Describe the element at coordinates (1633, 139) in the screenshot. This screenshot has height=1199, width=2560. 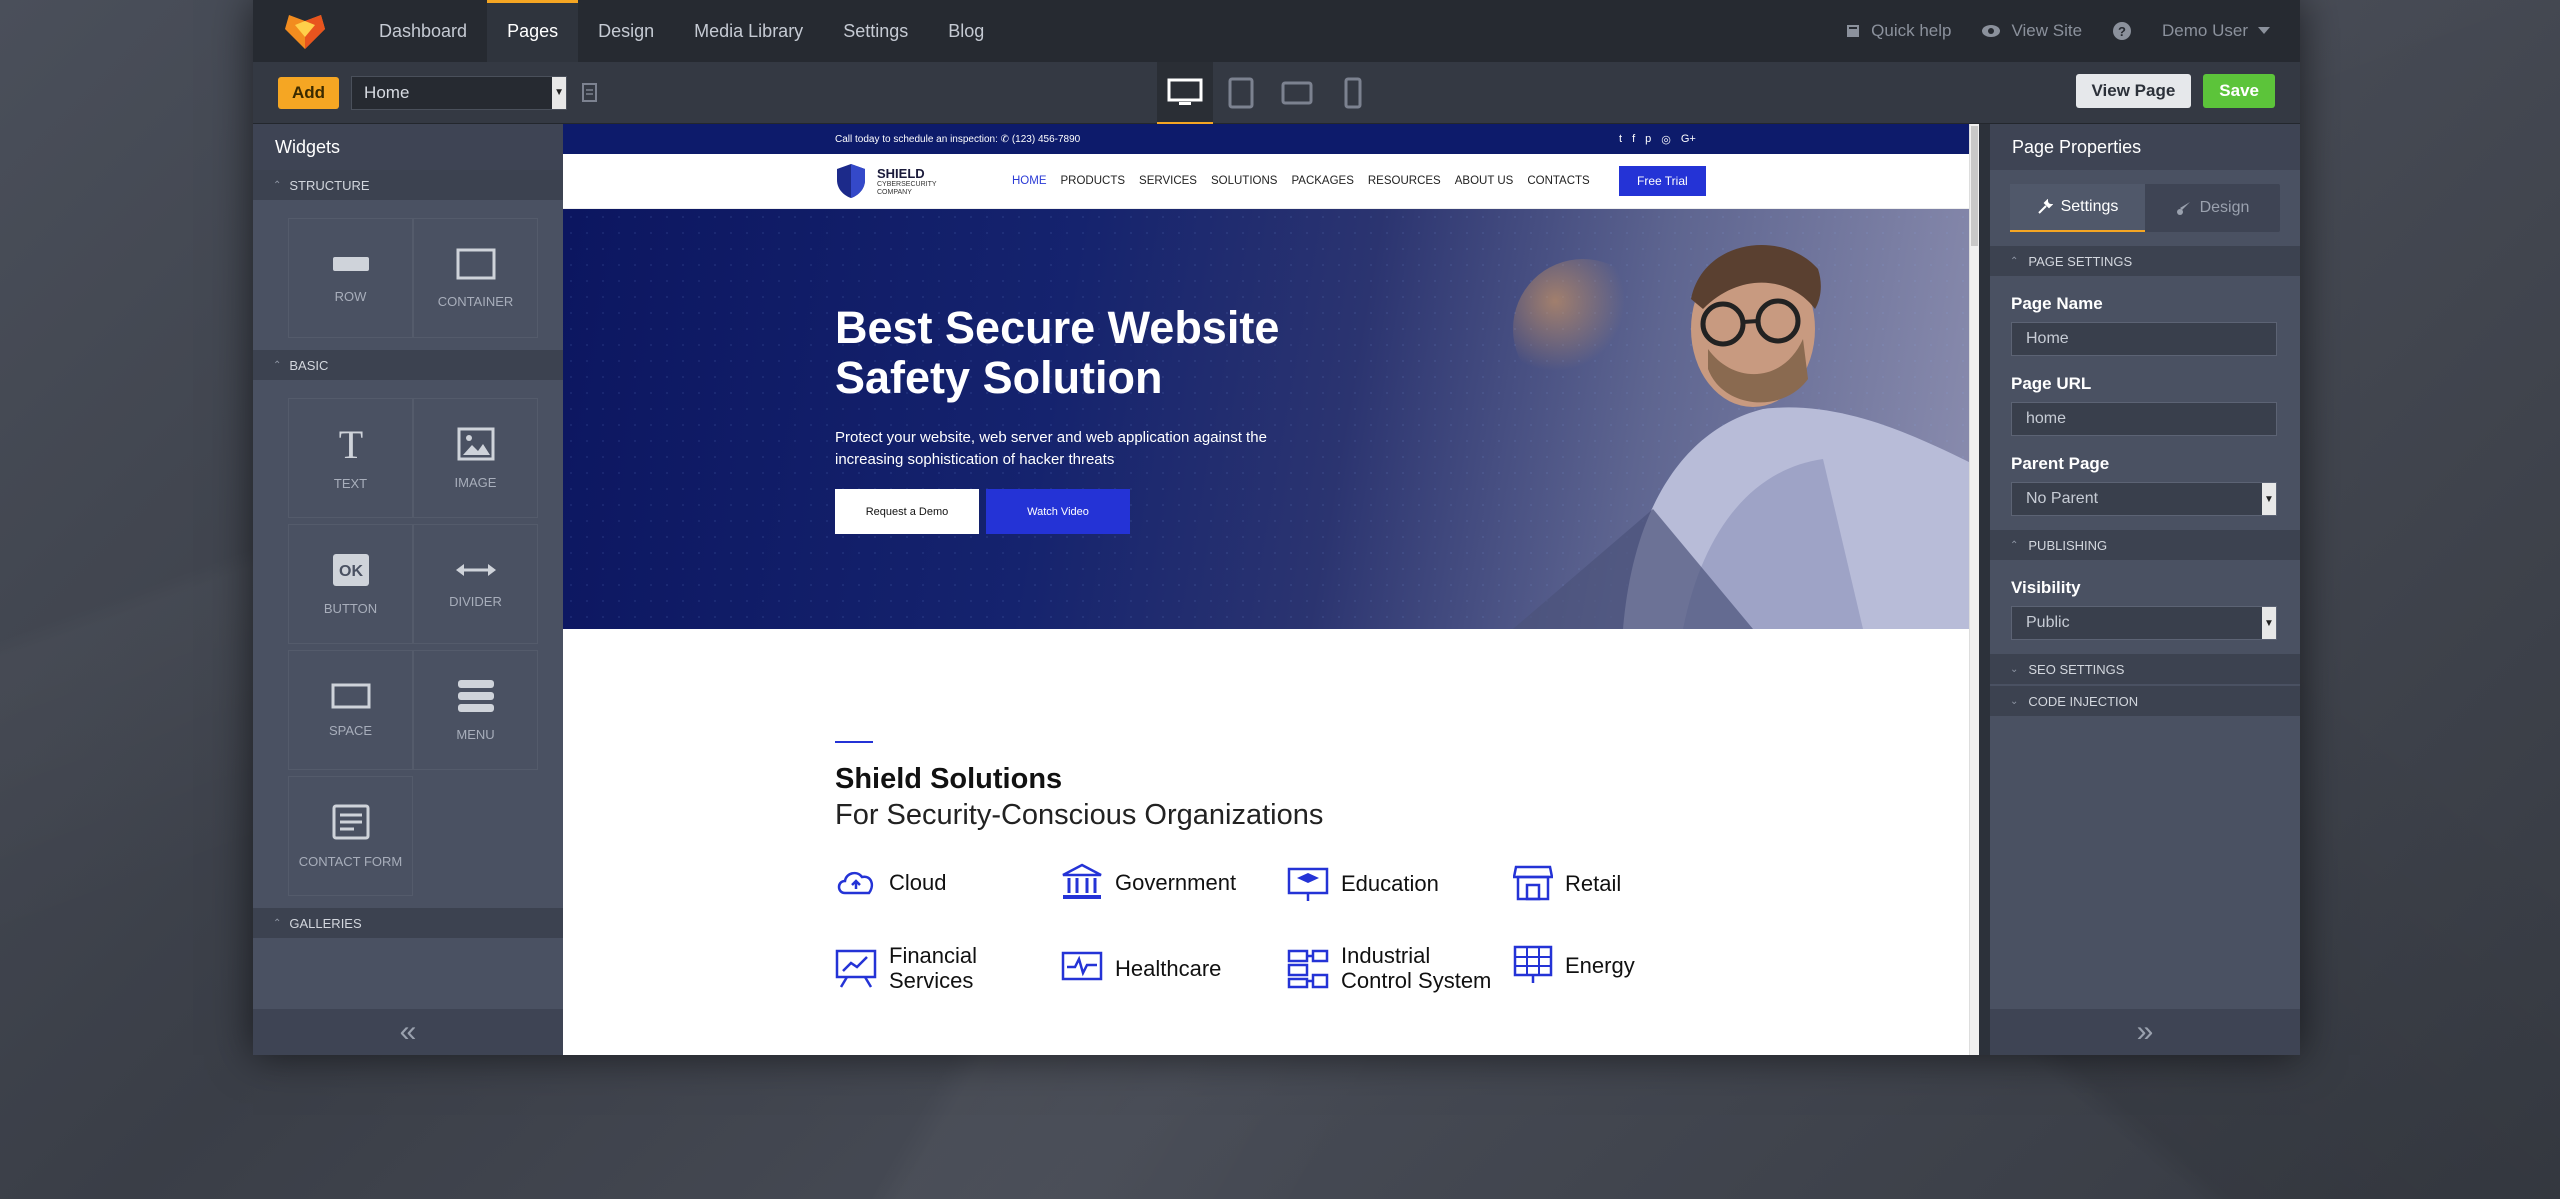
I see `facebook-icon: f` at that location.